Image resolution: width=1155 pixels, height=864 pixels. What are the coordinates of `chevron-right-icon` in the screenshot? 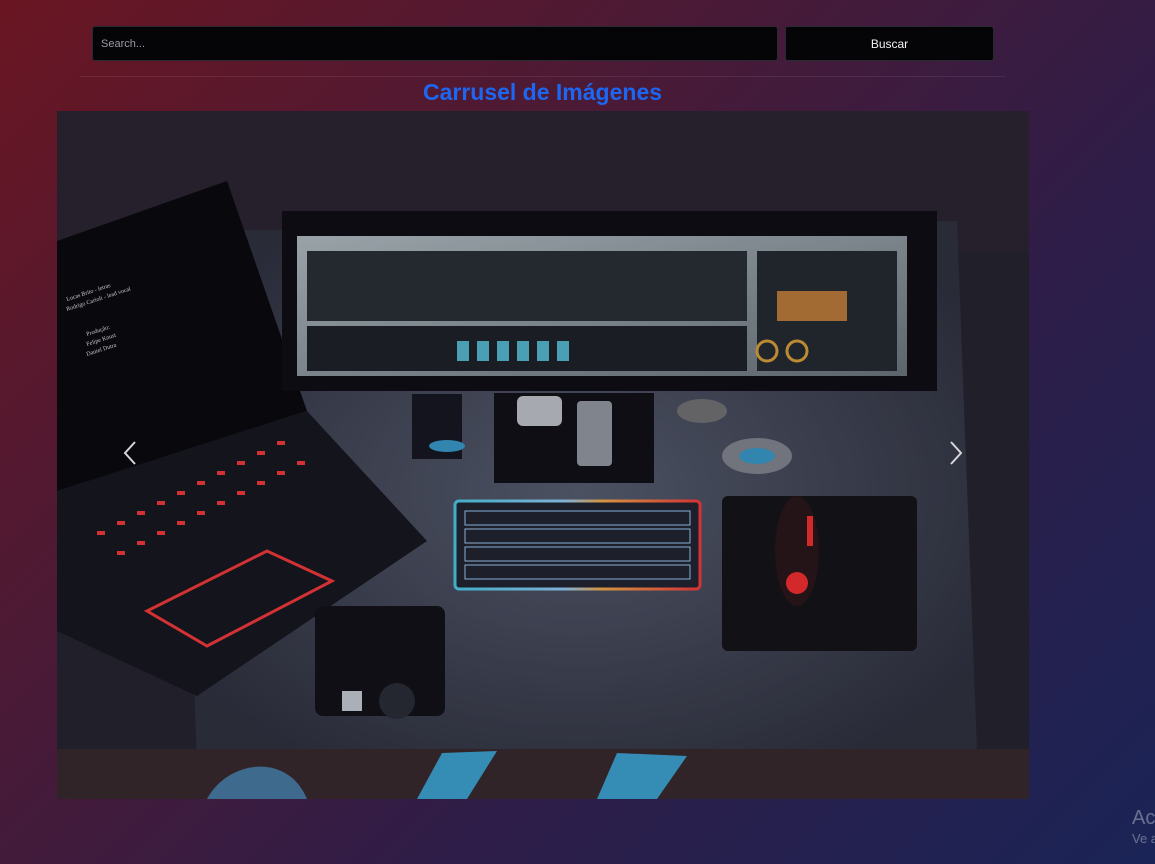 It's located at (956, 455).